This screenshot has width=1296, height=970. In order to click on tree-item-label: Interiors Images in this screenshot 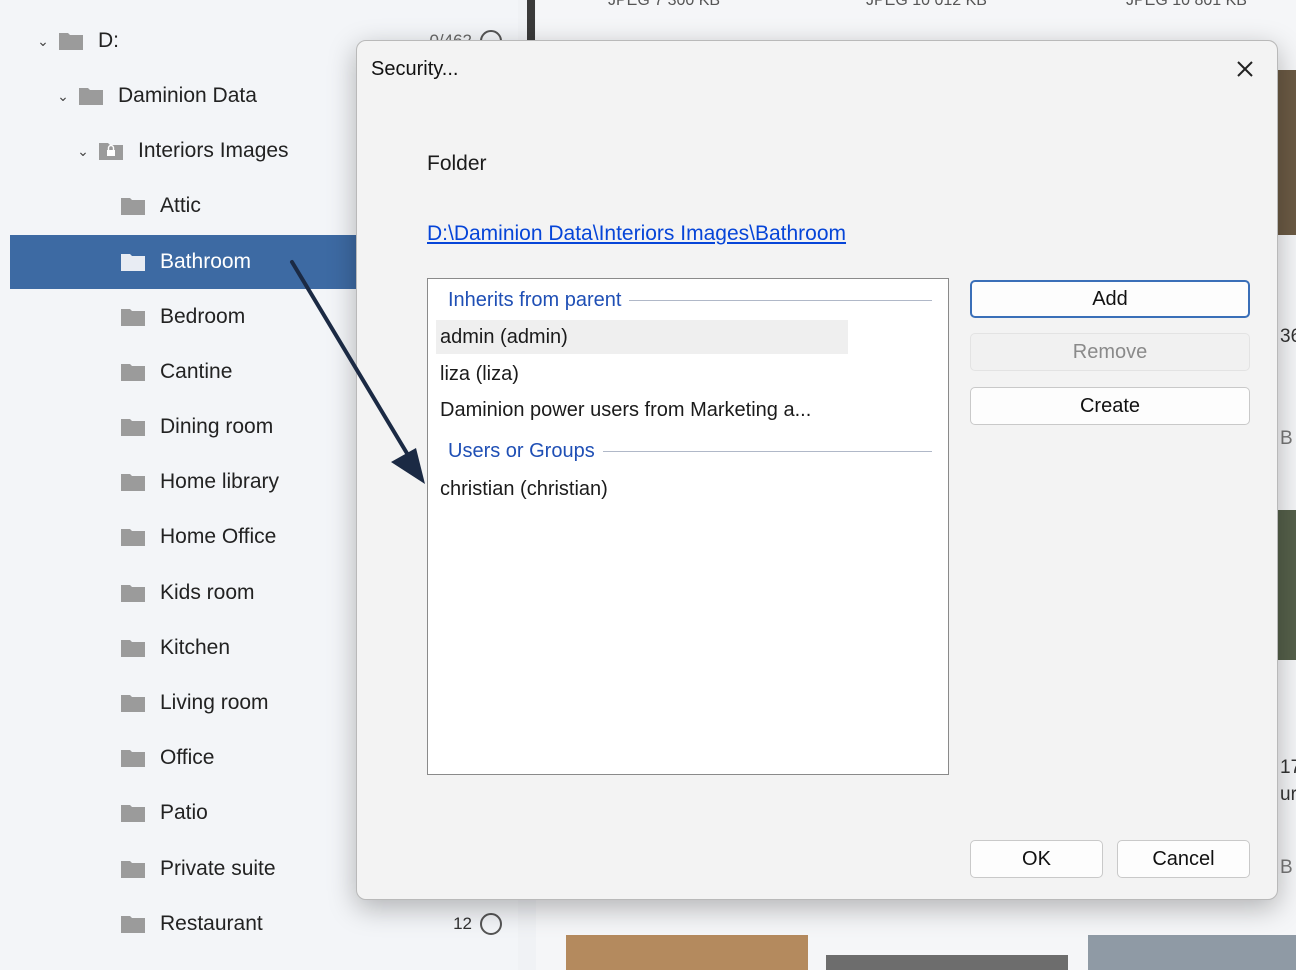, I will do `click(213, 150)`.